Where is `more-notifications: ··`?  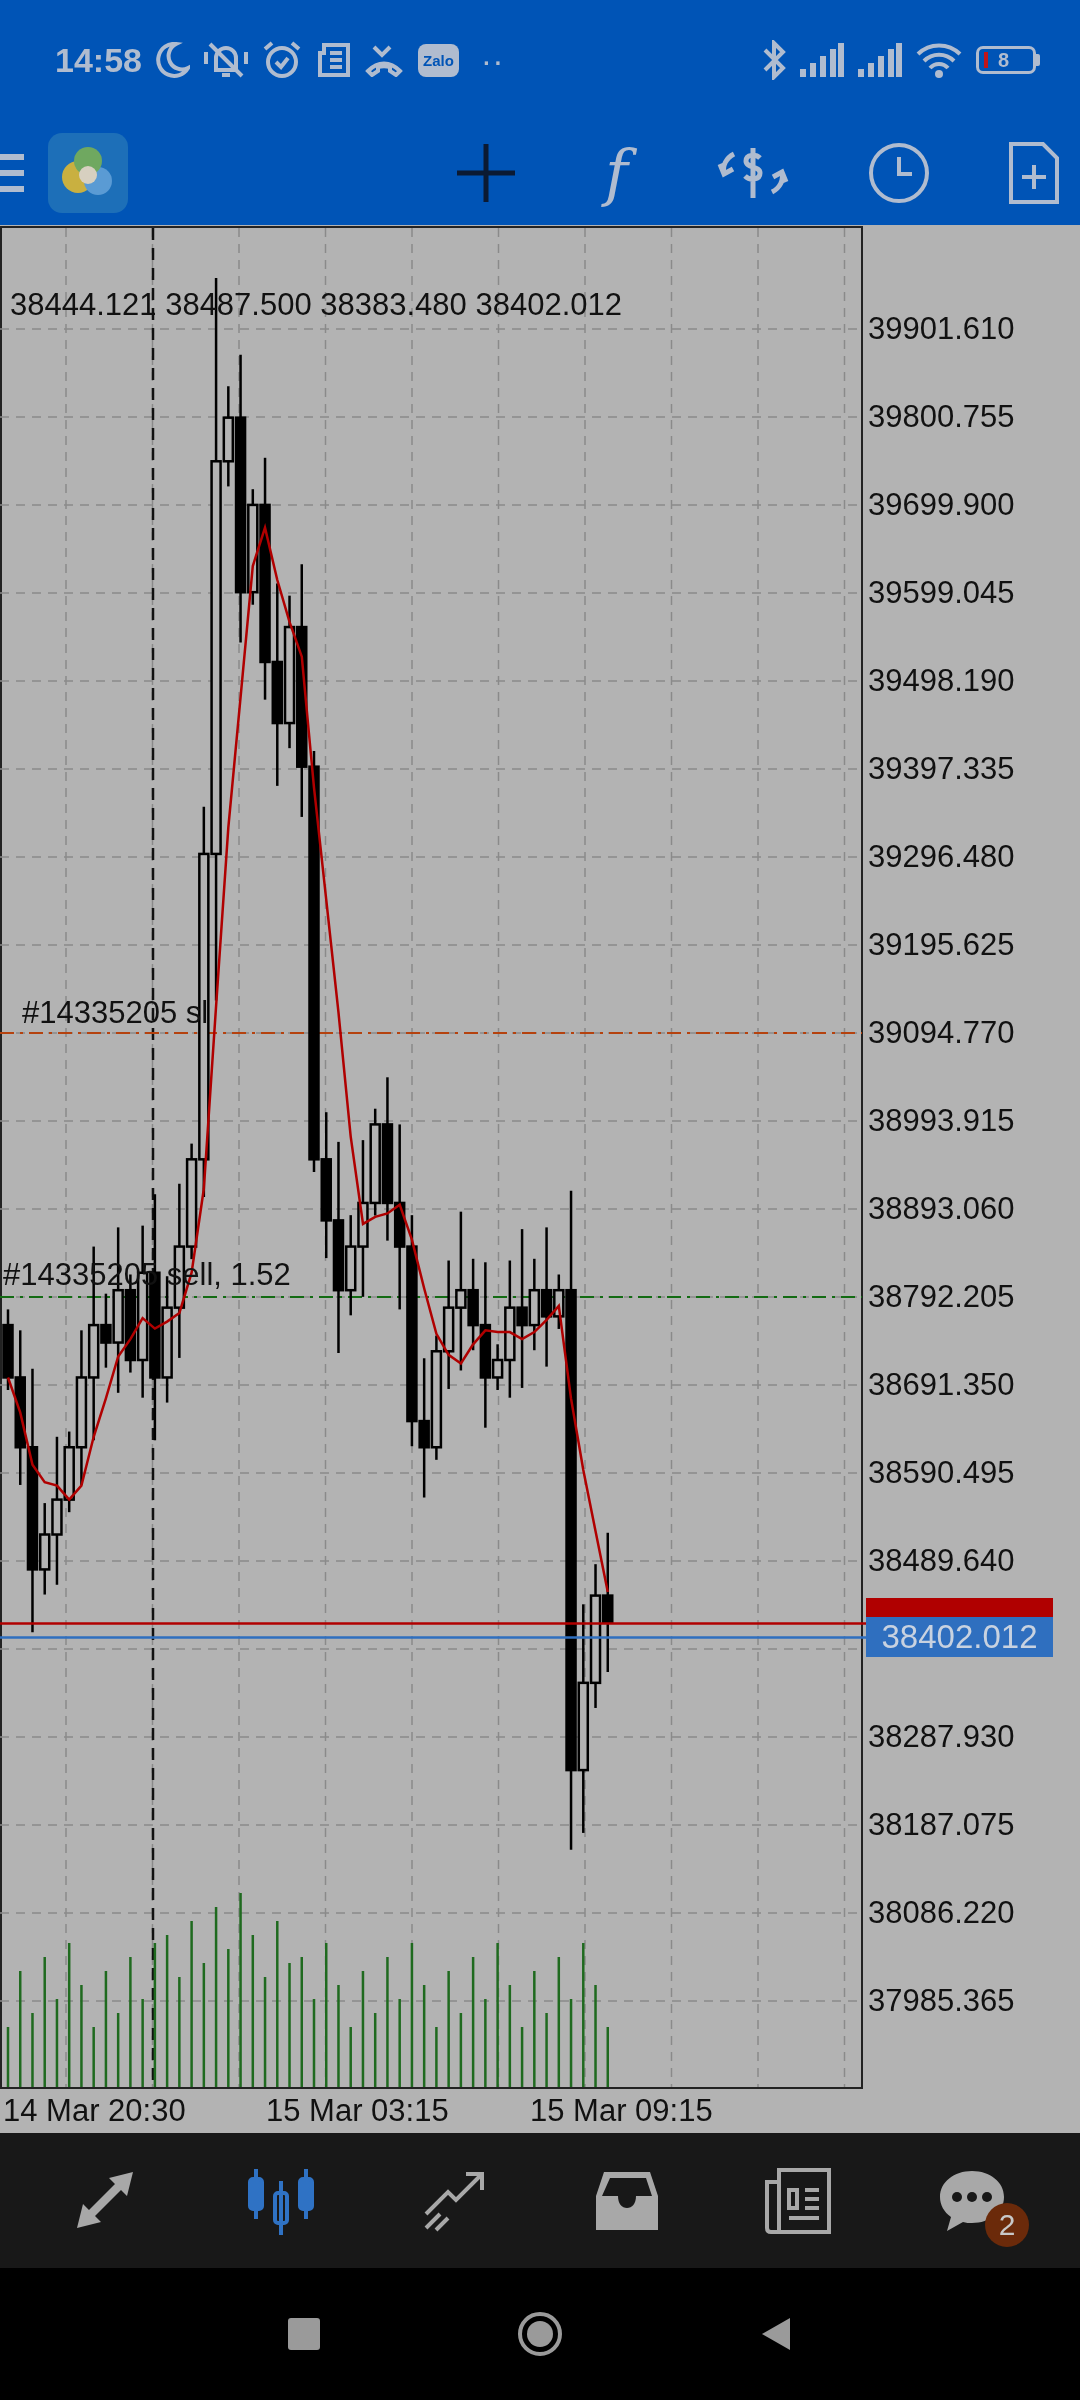 more-notifications: ·· is located at coordinates (492, 60).